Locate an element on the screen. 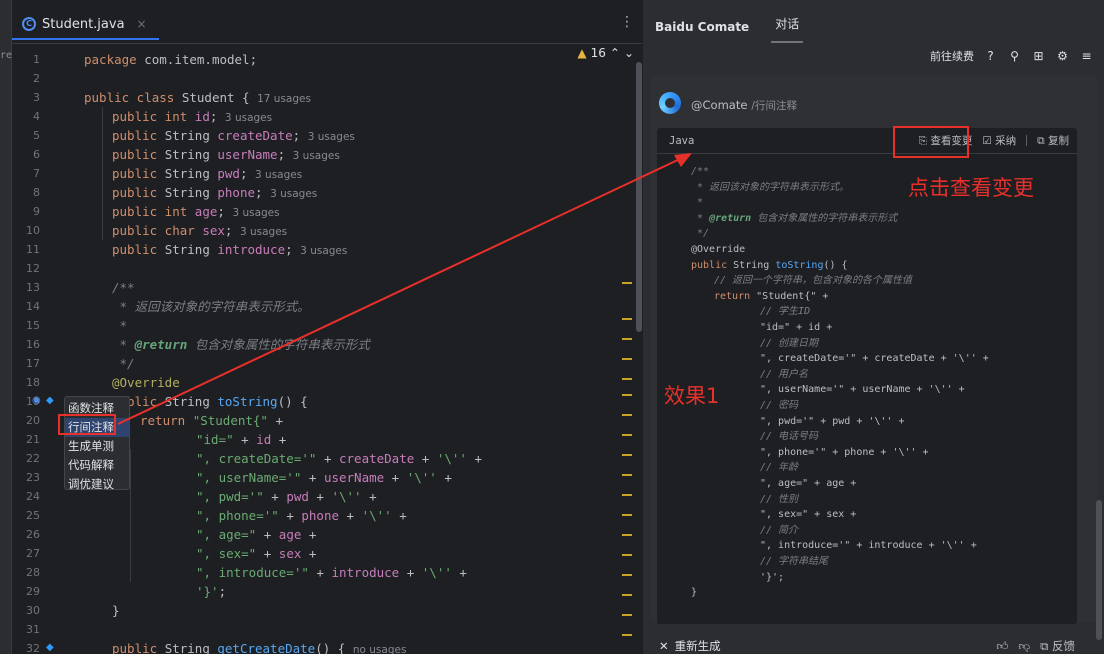 This screenshot has width=1104, height=654. regenerate-button: ✕ 重新生成 is located at coordinates (690, 646).